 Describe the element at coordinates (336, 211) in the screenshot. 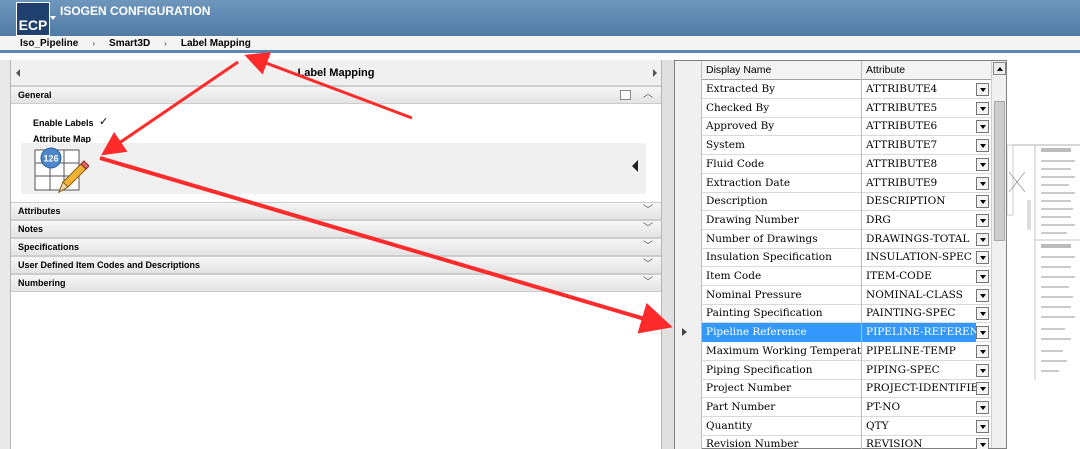

I see `section-attributes-header: Attributes ﹀` at that location.